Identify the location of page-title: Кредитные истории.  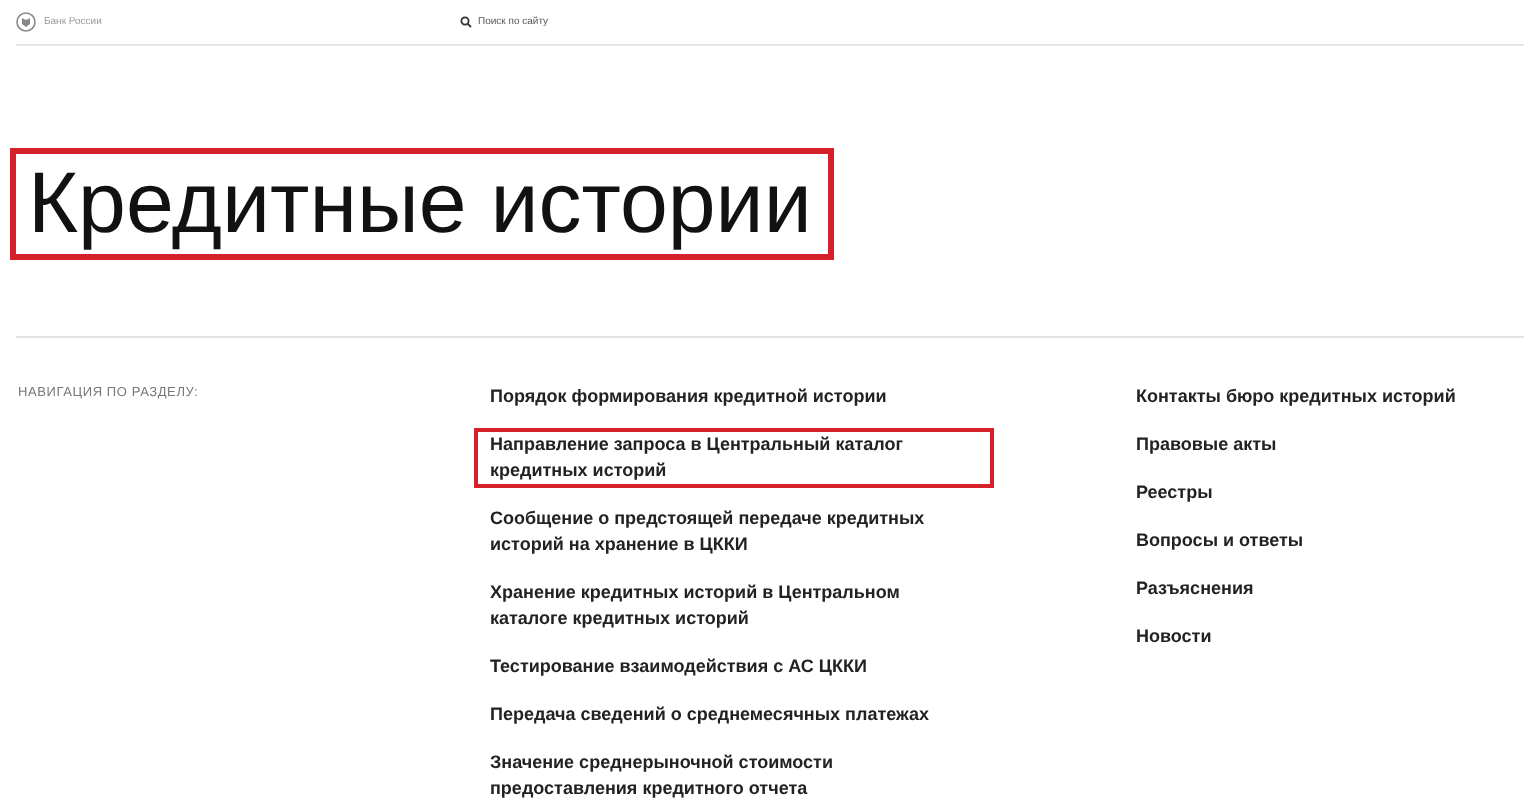
(422, 204).